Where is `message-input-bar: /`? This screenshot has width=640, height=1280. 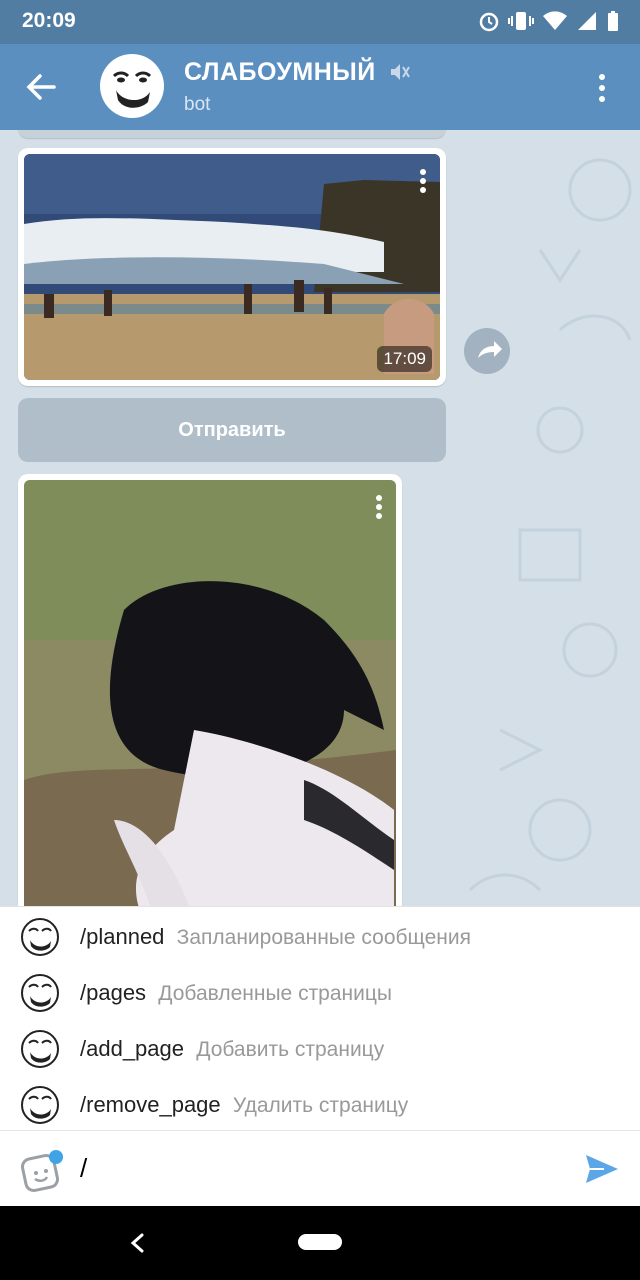 message-input-bar: / is located at coordinates (320, 1168).